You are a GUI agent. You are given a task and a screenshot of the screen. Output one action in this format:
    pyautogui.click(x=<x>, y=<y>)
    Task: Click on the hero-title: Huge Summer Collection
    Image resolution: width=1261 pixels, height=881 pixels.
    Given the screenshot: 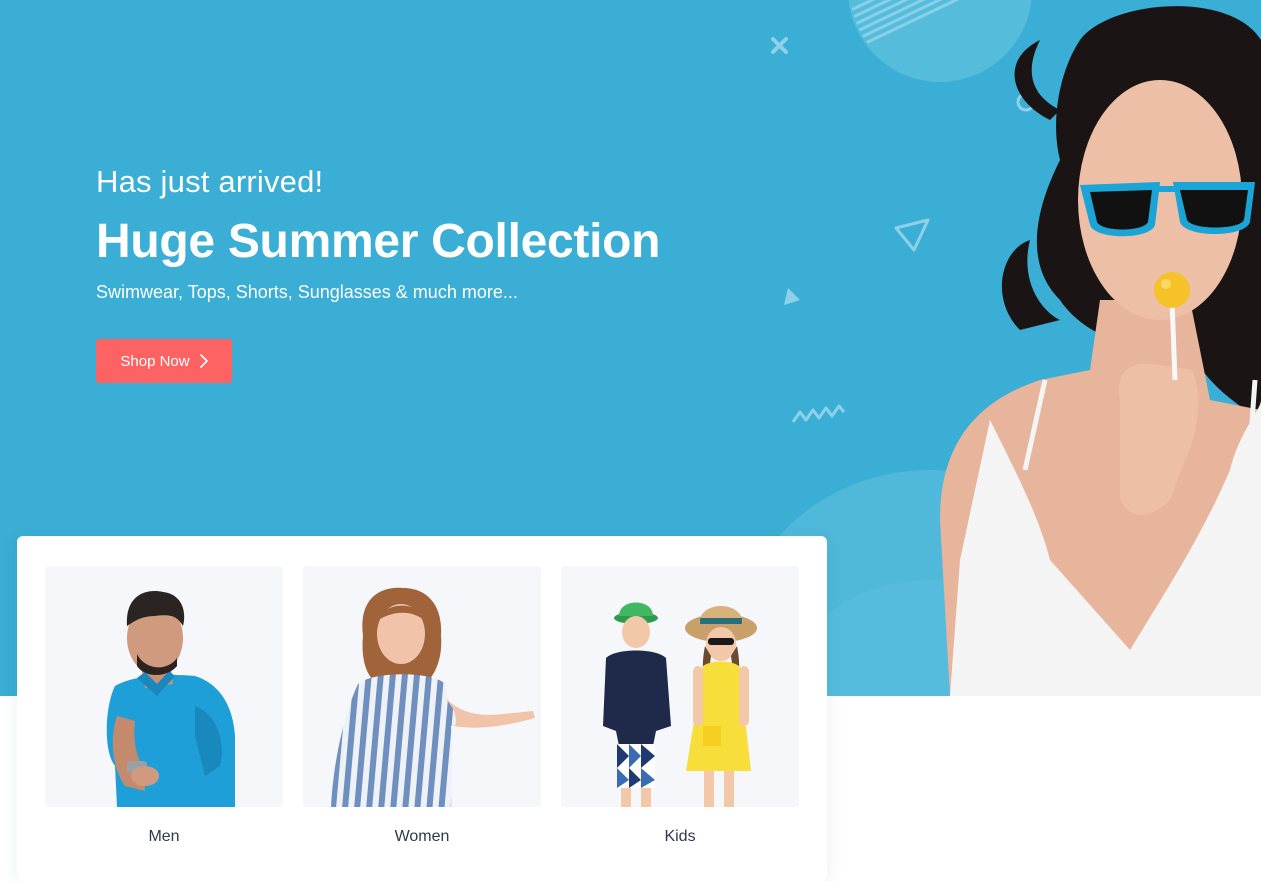 What is the action you would take?
    pyautogui.click(x=378, y=241)
    